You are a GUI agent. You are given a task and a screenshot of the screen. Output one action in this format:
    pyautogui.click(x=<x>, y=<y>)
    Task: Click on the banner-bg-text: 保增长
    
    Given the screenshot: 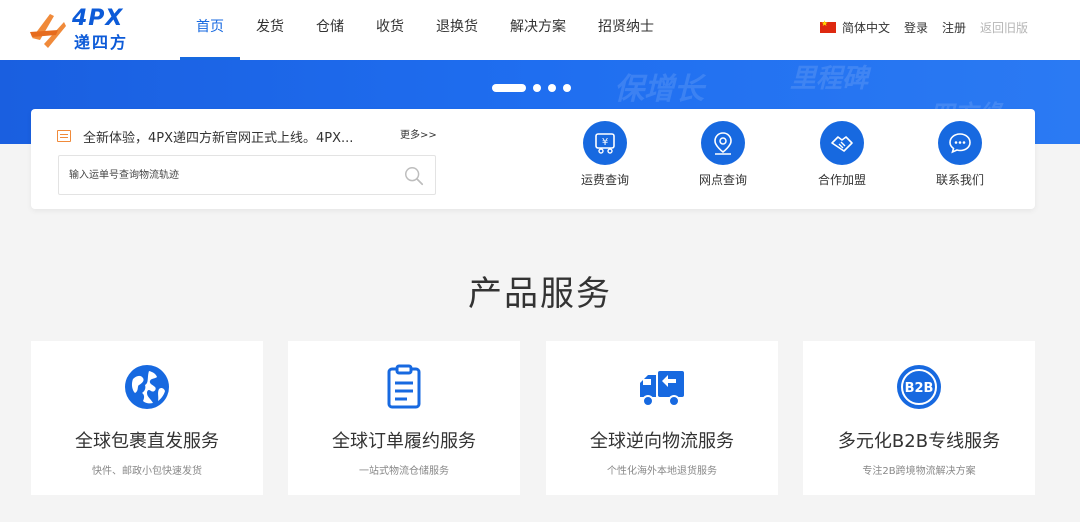 What is the action you would take?
    pyautogui.click(x=659, y=89)
    